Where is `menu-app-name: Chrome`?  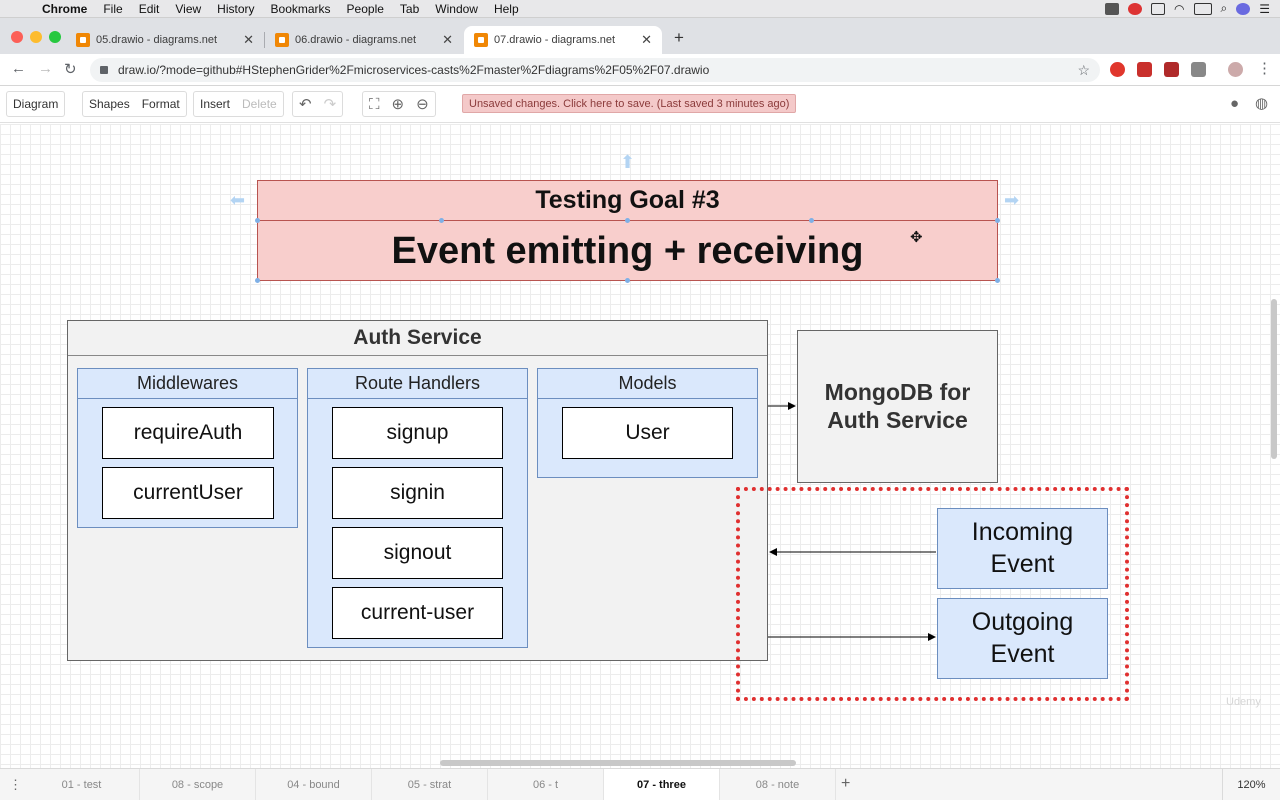 menu-app-name: Chrome is located at coordinates (64, 9).